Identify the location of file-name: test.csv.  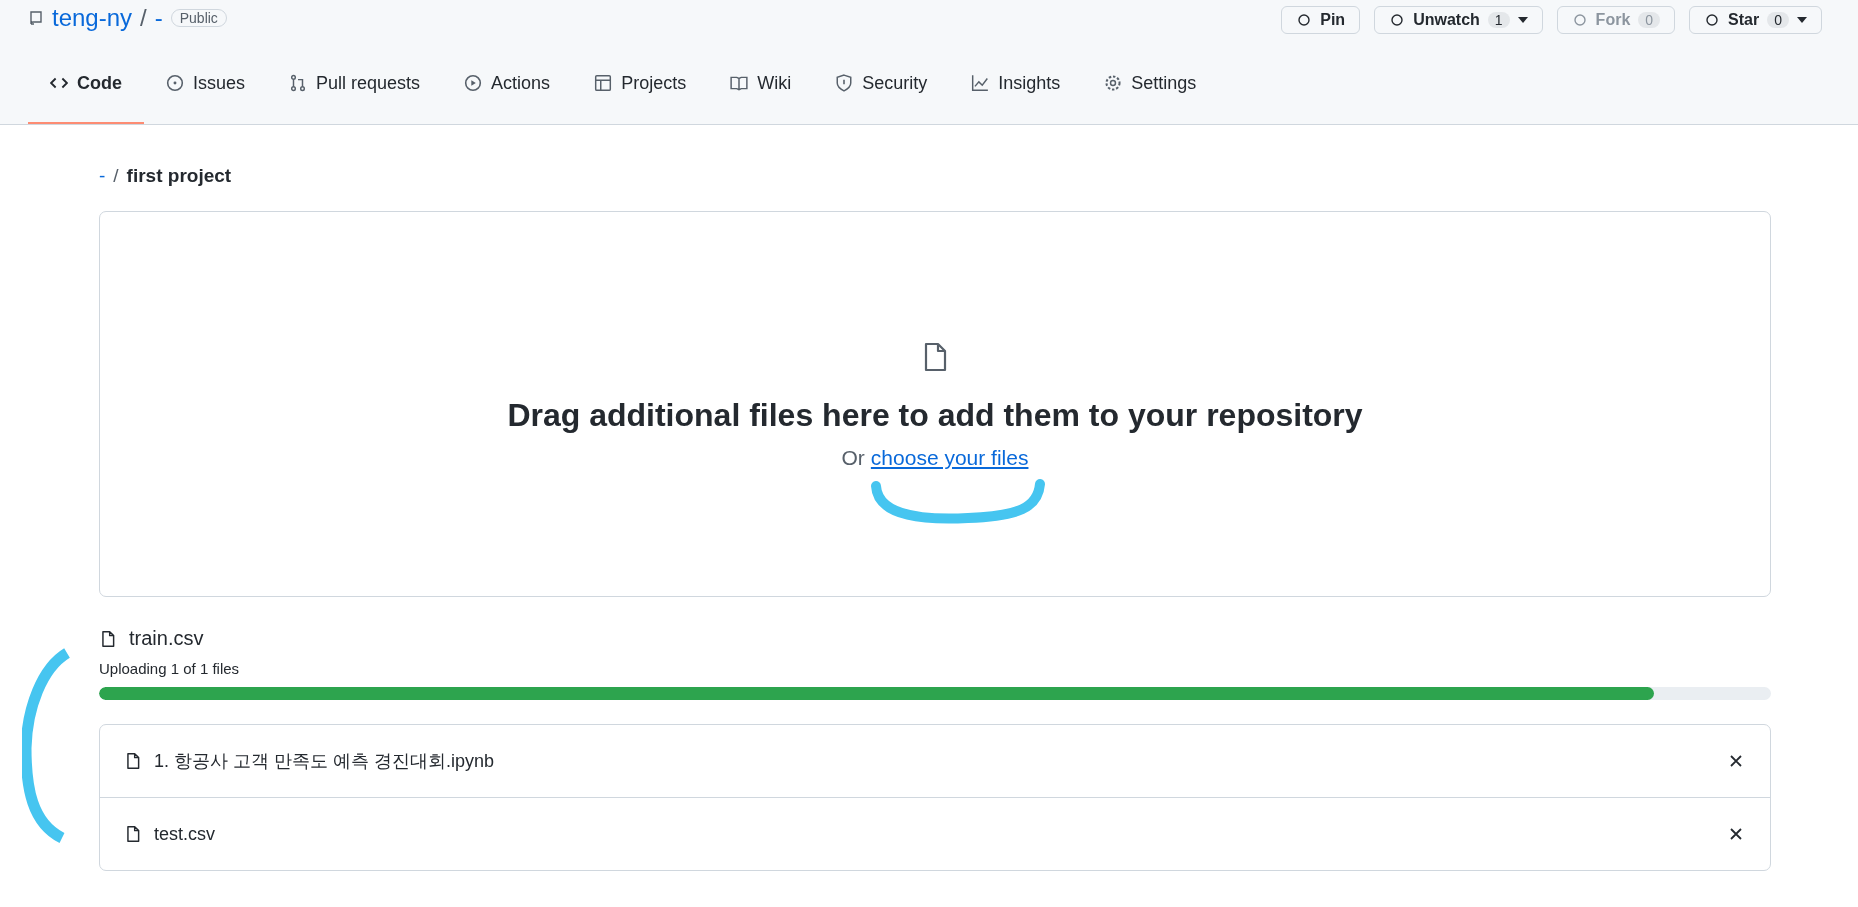
(185, 834).